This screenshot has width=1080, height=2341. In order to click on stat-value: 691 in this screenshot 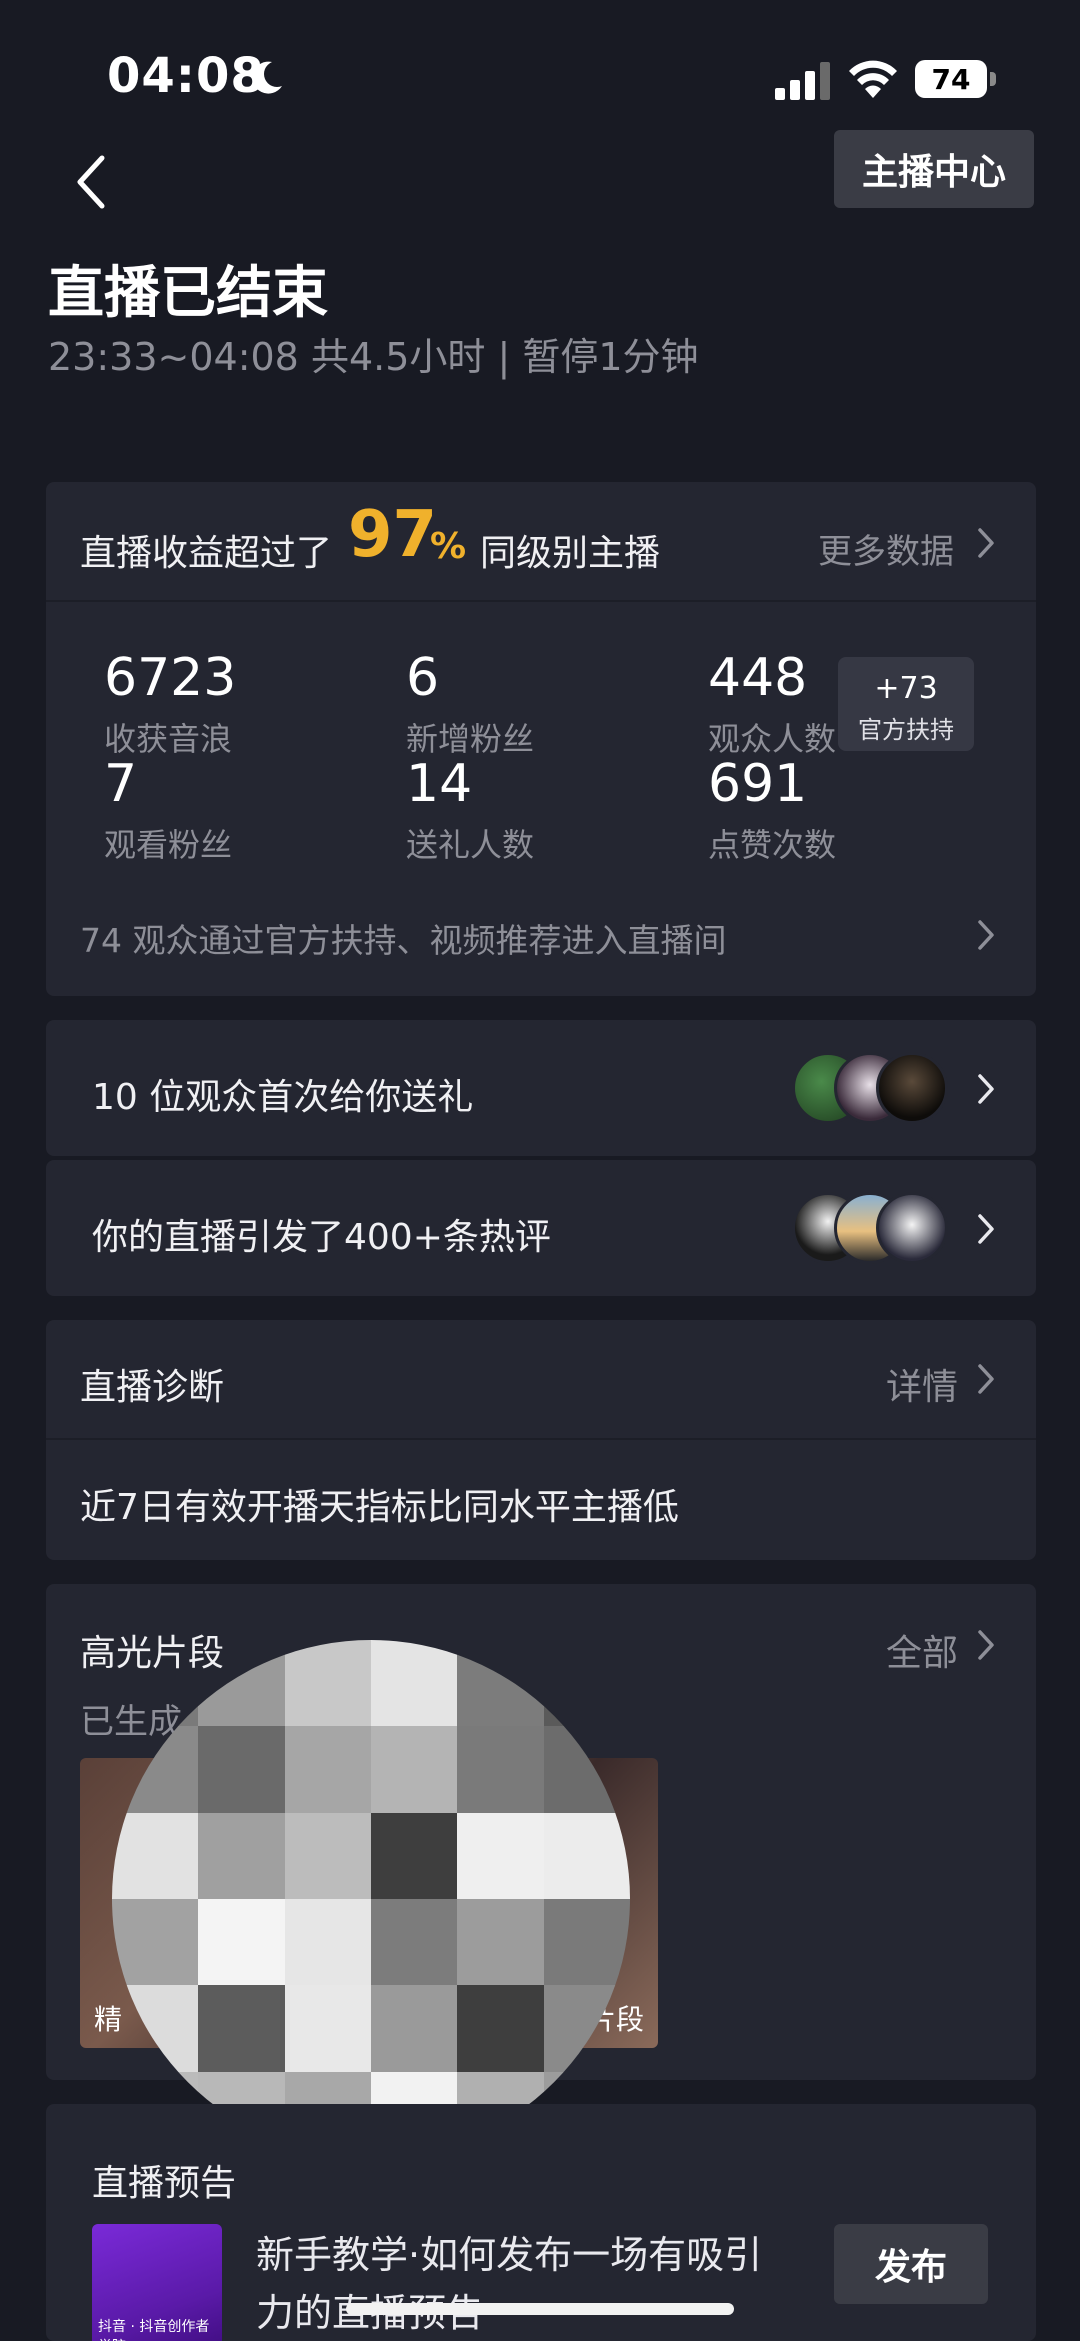, I will do `click(758, 784)`.